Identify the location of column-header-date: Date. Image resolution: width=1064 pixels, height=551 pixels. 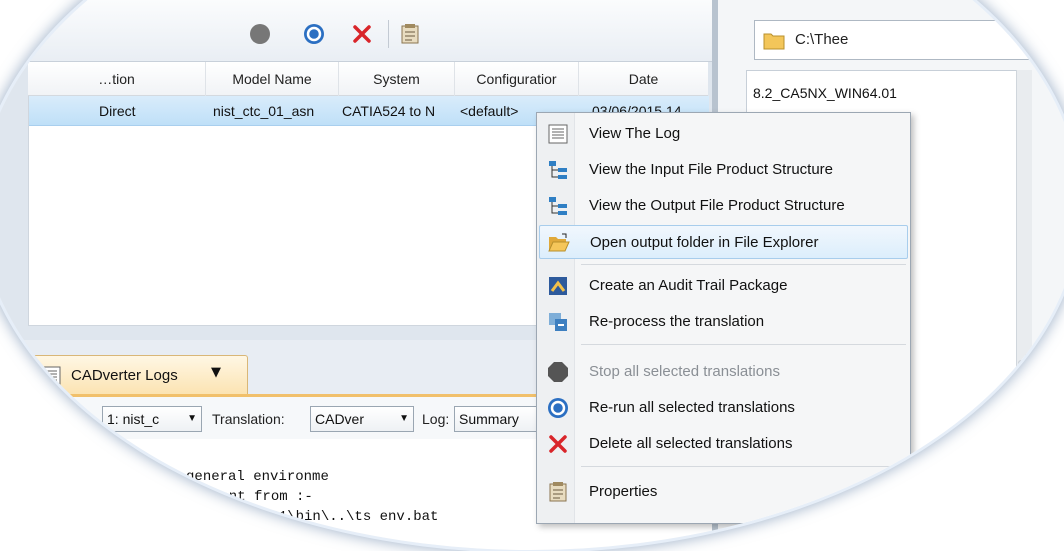
(643, 79).